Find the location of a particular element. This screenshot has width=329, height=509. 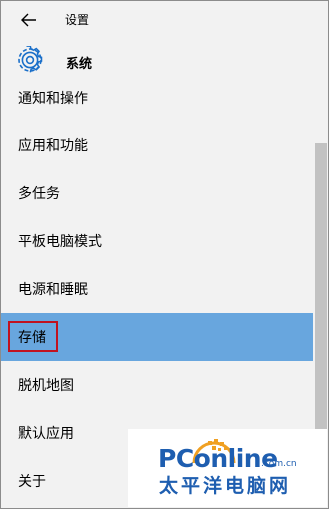

watermark-logo: PConline .com.cn 太平洋电脑网 is located at coordinates (227, 468).